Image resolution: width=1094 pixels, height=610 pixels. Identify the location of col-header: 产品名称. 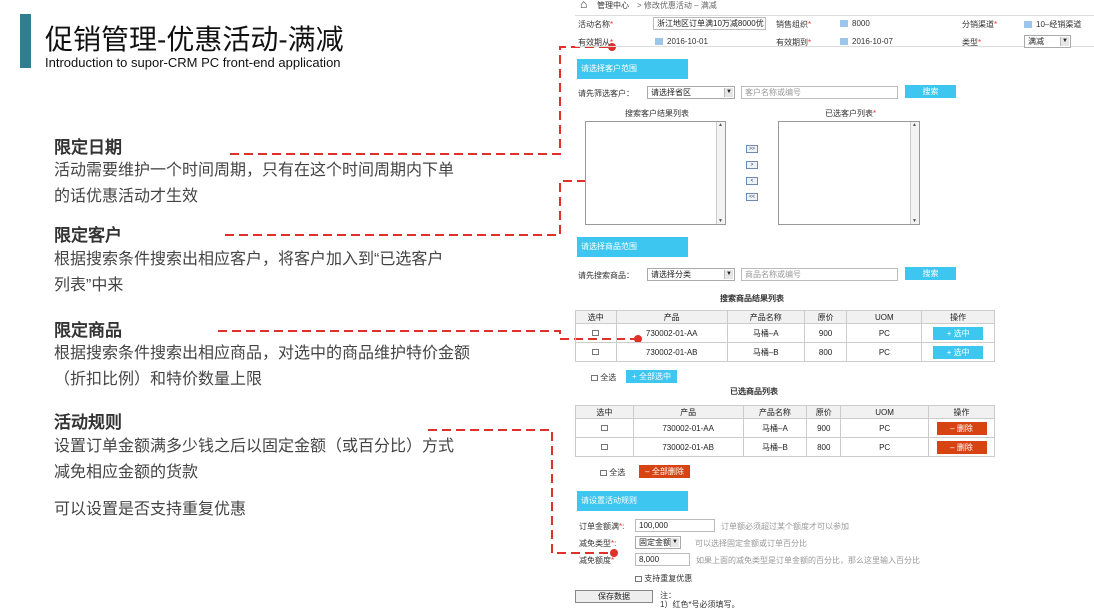
(775, 412).